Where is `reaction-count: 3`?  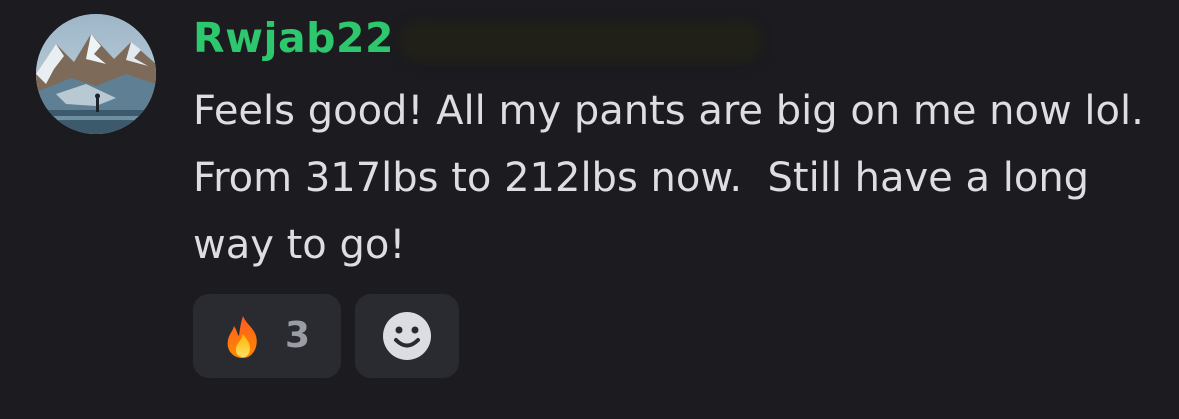
reaction-count: 3 is located at coordinates (298, 335).